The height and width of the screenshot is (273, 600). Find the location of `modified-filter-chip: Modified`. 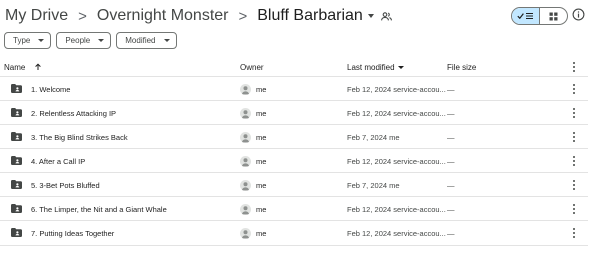

modified-filter-chip: Modified is located at coordinates (146, 40).